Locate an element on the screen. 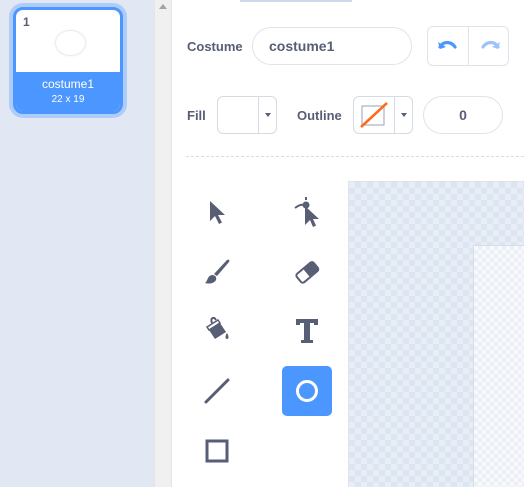  outline-color-swatch is located at coordinates (375, 115).